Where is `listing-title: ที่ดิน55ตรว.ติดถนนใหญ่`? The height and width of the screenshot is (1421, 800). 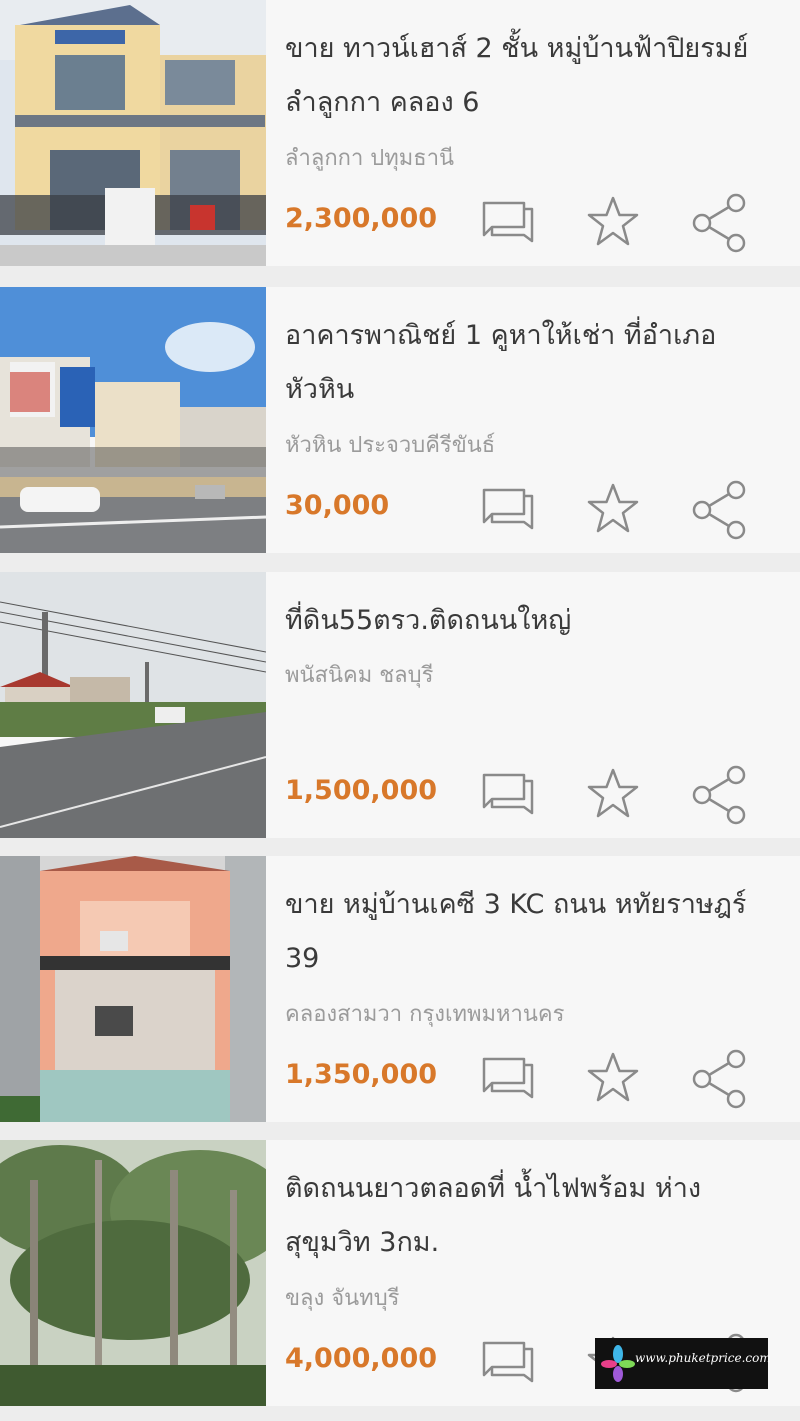 listing-title: ที่ดิน55ตรว.ติดถนนใหญ่ is located at coordinates (530, 621).